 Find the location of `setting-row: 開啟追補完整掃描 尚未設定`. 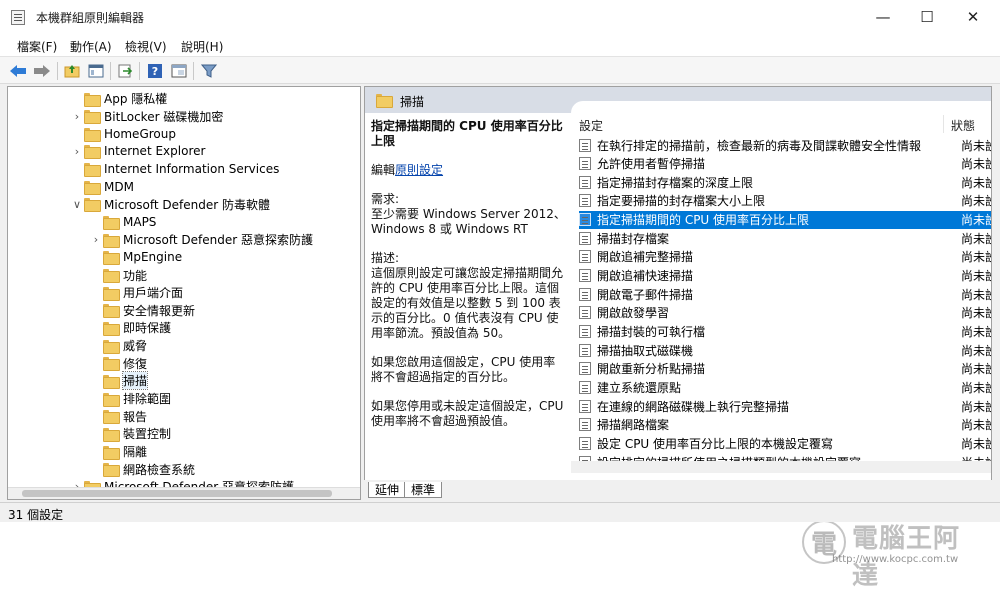

setting-row: 開啟追補完整掃描 尚未設定 is located at coordinates (785, 257).